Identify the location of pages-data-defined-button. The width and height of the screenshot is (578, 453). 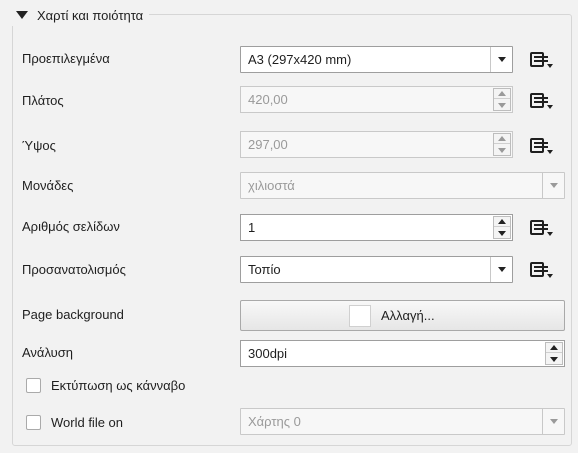
(541, 228).